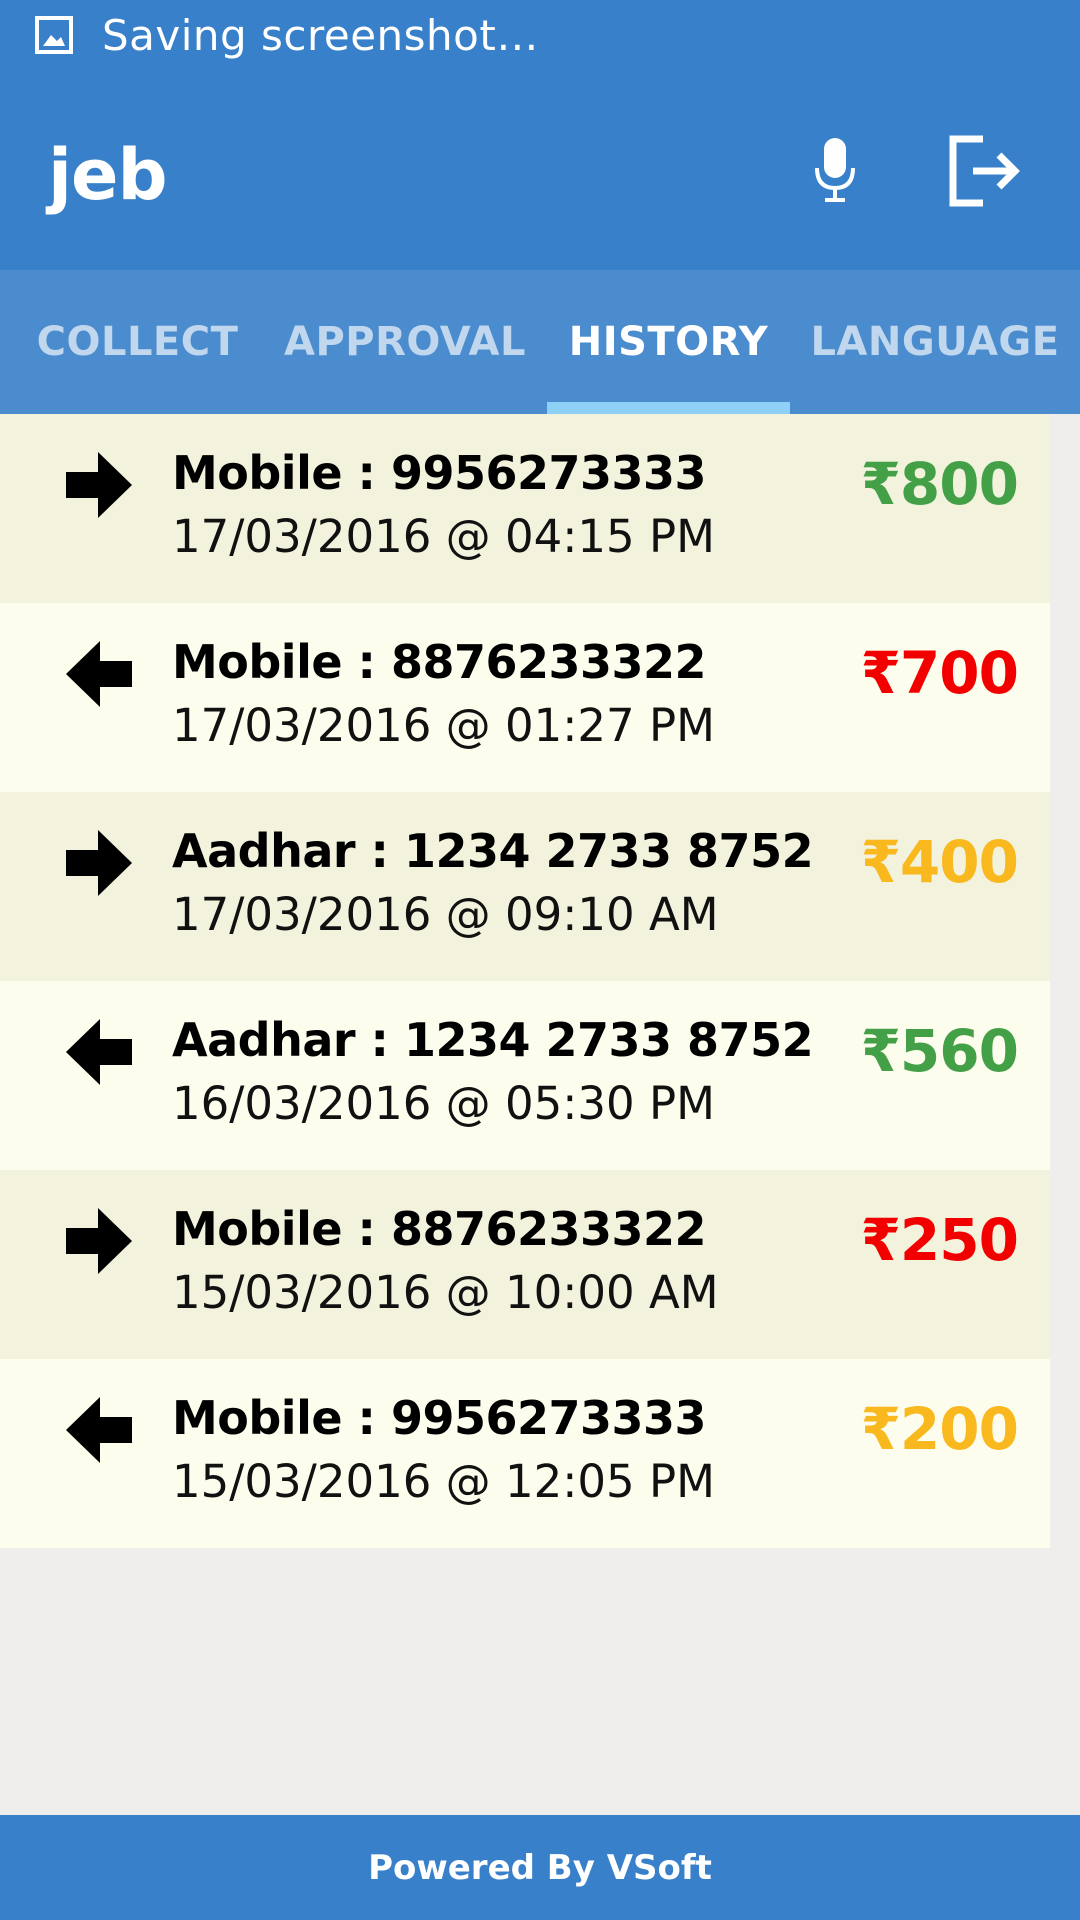  I want to click on transaction-time: 17/03/2016 @ 04:15 PM, so click(443, 536).